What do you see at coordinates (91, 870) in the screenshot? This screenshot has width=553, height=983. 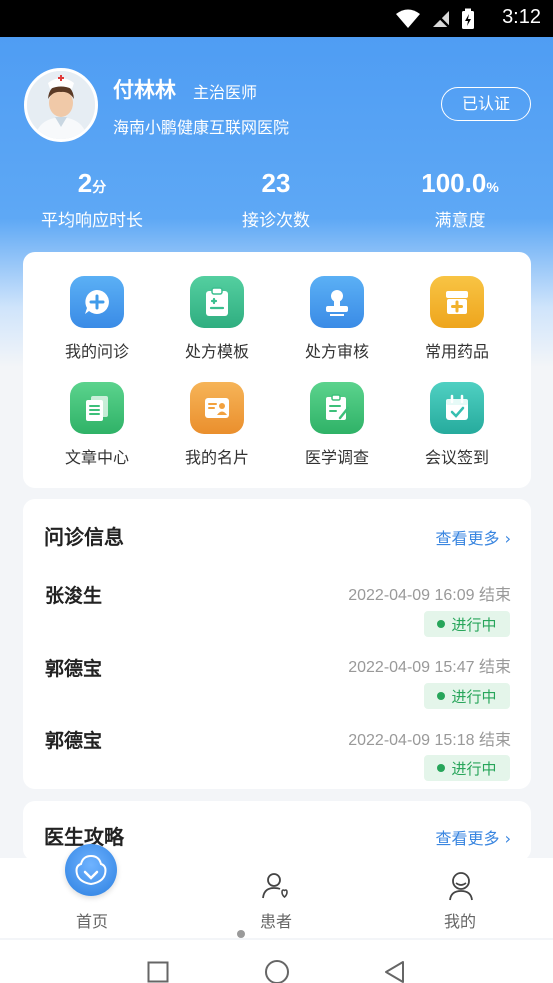 I see `home-icon` at bounding box center [91, 870].